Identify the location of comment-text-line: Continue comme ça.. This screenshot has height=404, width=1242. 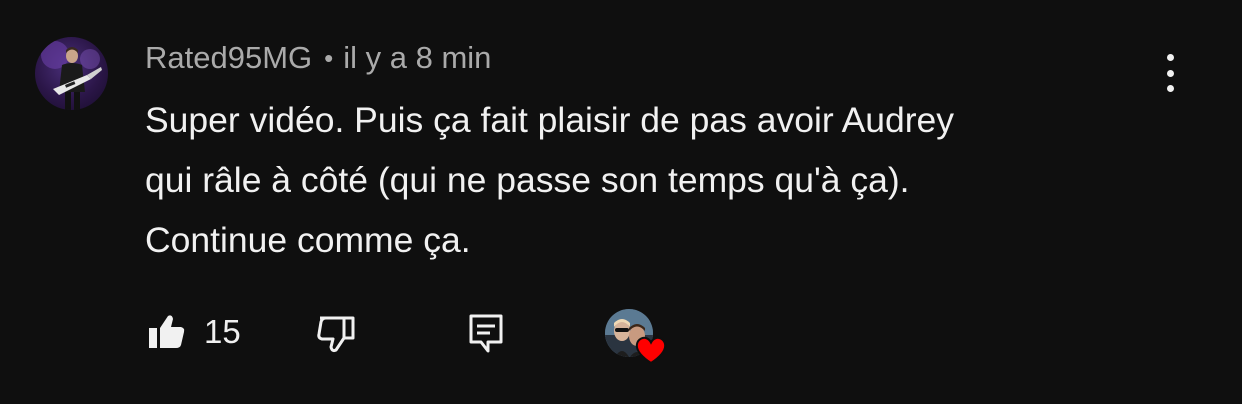
(308, 240).